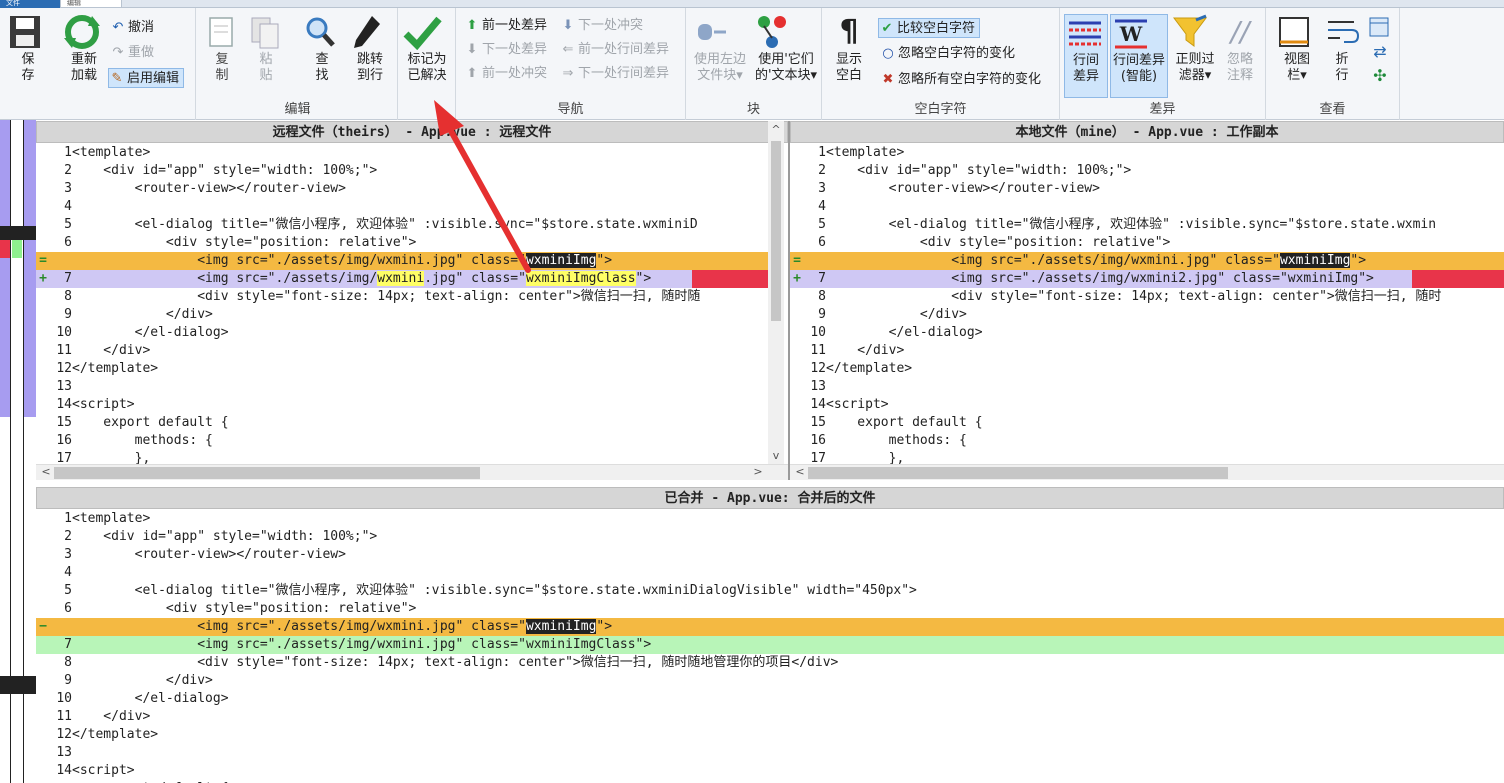 This screenshot has width=1504, height=783. What do you see at coordinates (505, 26) in the screenshot?
I see `prev-diff-button: ⬆ 前一处差异` at bounding box center [505, 26].